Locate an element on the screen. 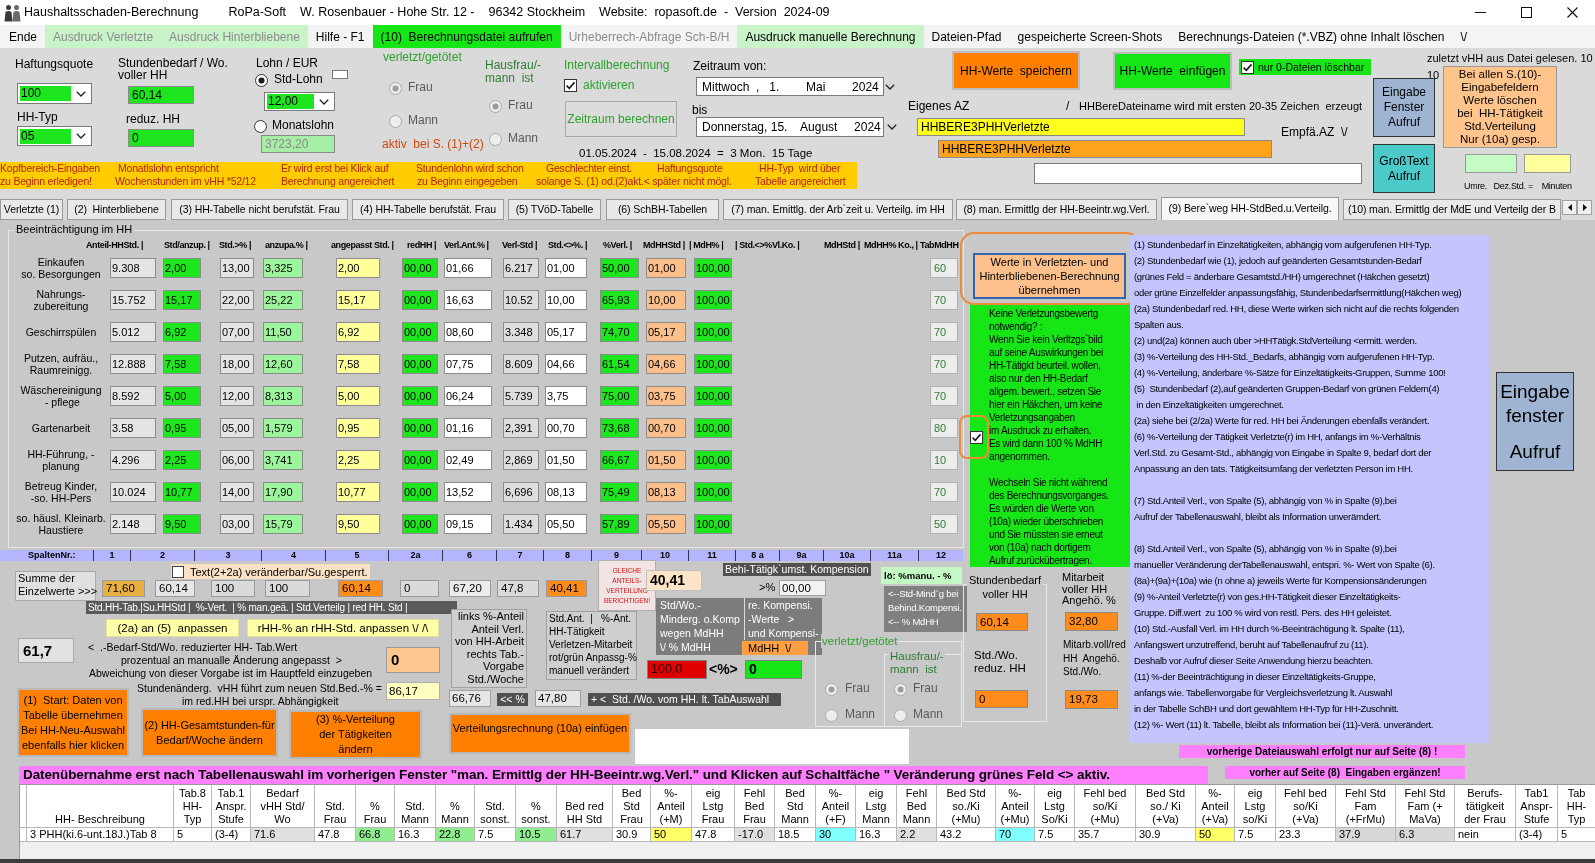  value-field: 7,58 is located at coordinates (182, 364).